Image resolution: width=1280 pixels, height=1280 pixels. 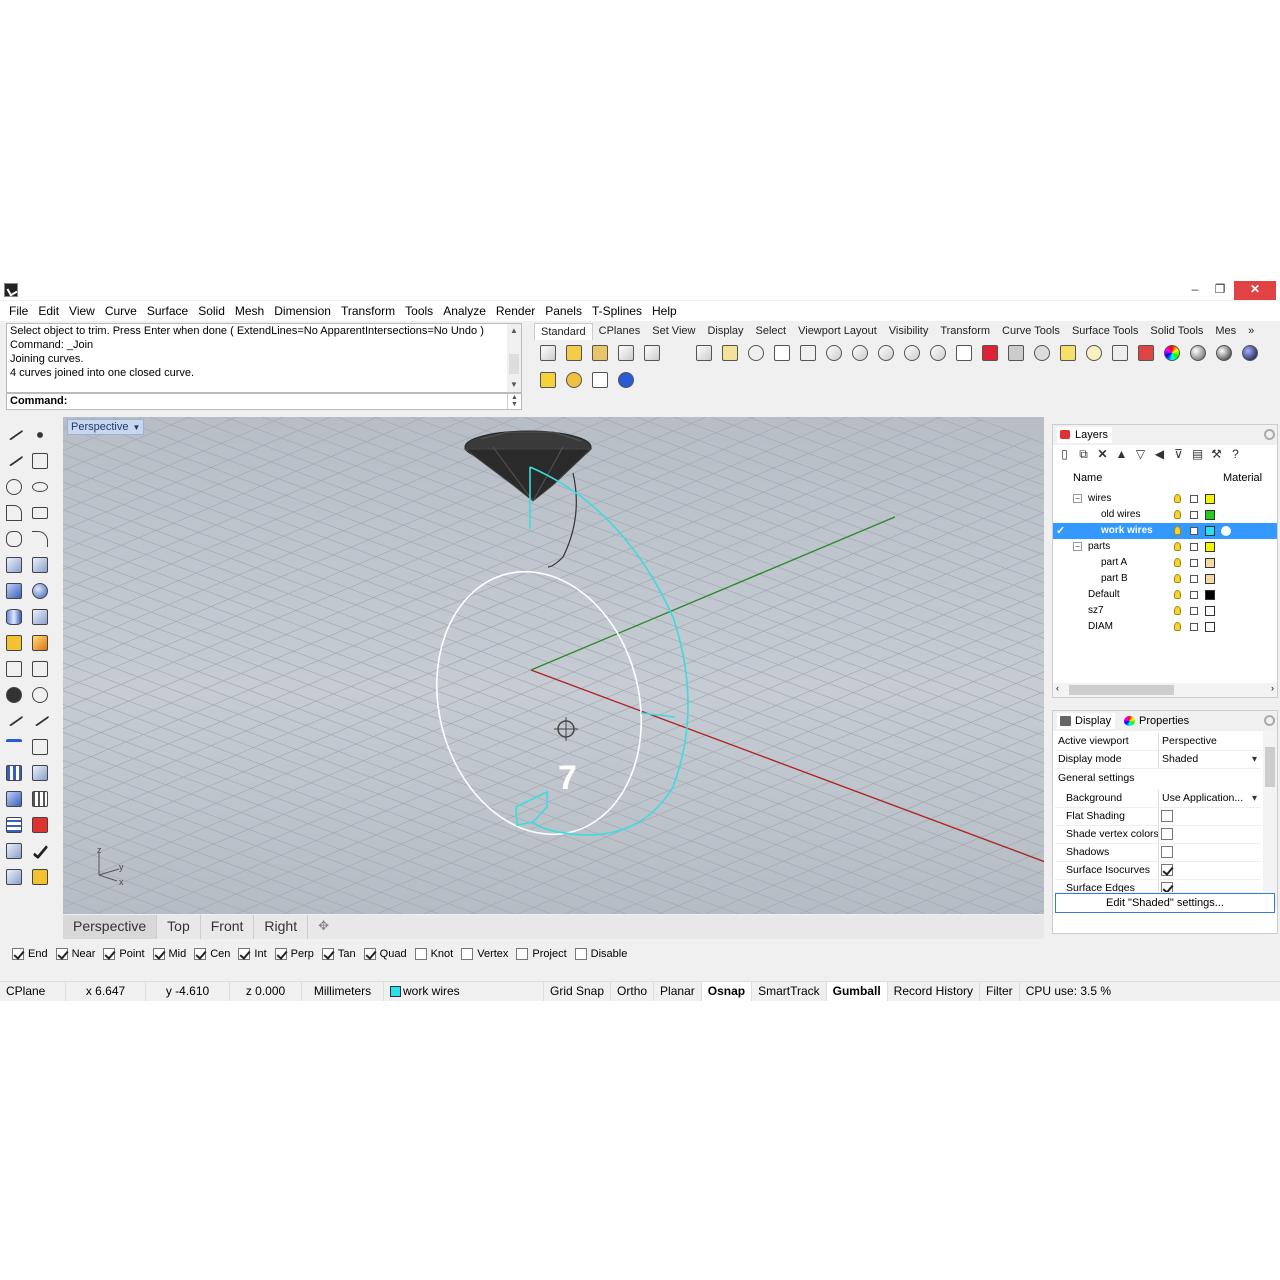 I want to click on tab-front: Front, so click(x=228, y=927).